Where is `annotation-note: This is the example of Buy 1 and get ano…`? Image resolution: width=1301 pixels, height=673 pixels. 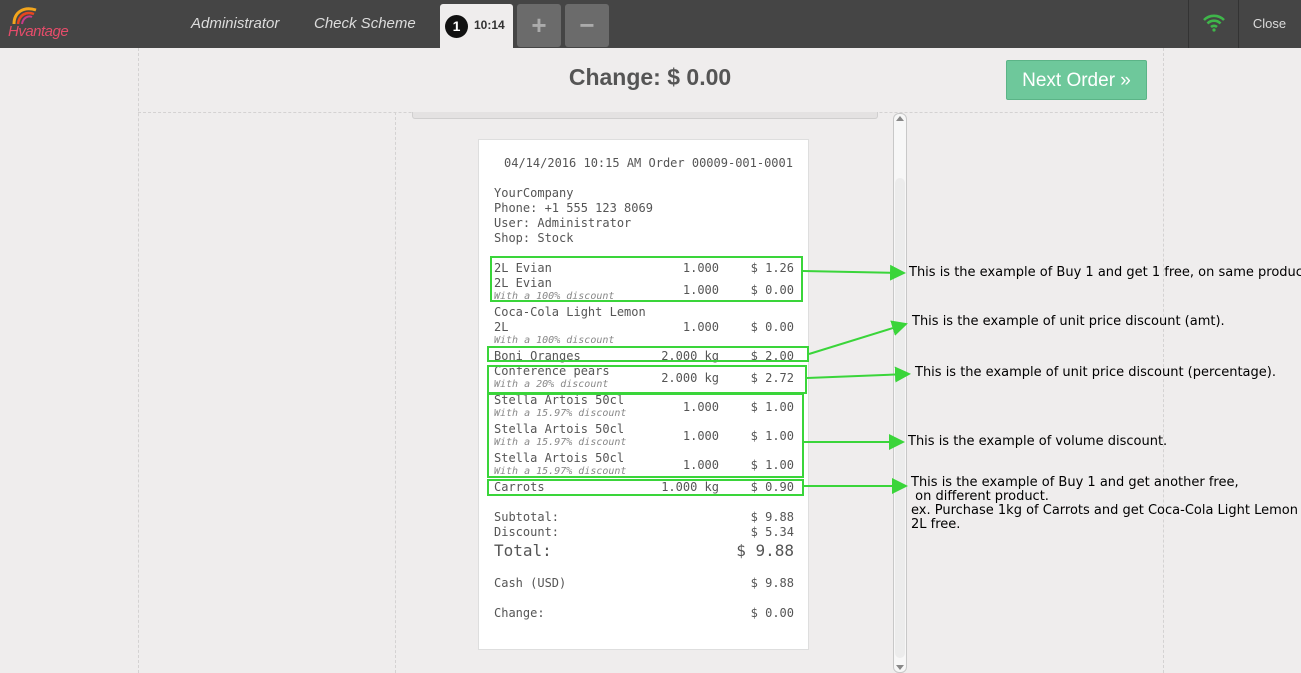 annotation-note: This is the example of Buy 1 and get ano… is located at coordinates (1105, 503).